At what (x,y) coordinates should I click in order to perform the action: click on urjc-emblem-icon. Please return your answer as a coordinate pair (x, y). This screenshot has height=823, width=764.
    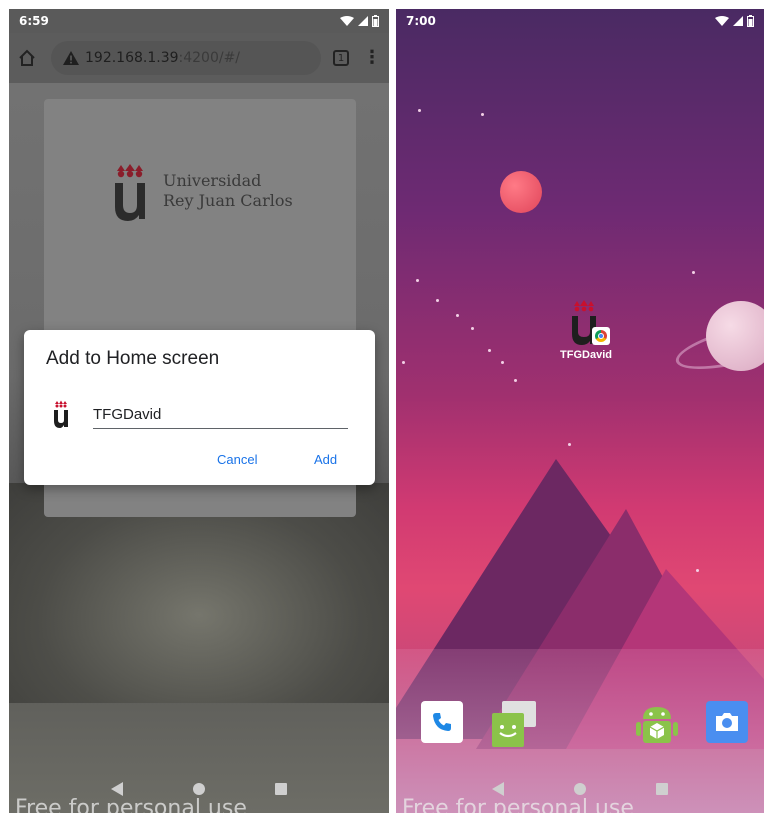
    Looking at the image, I should click on (130, 192).